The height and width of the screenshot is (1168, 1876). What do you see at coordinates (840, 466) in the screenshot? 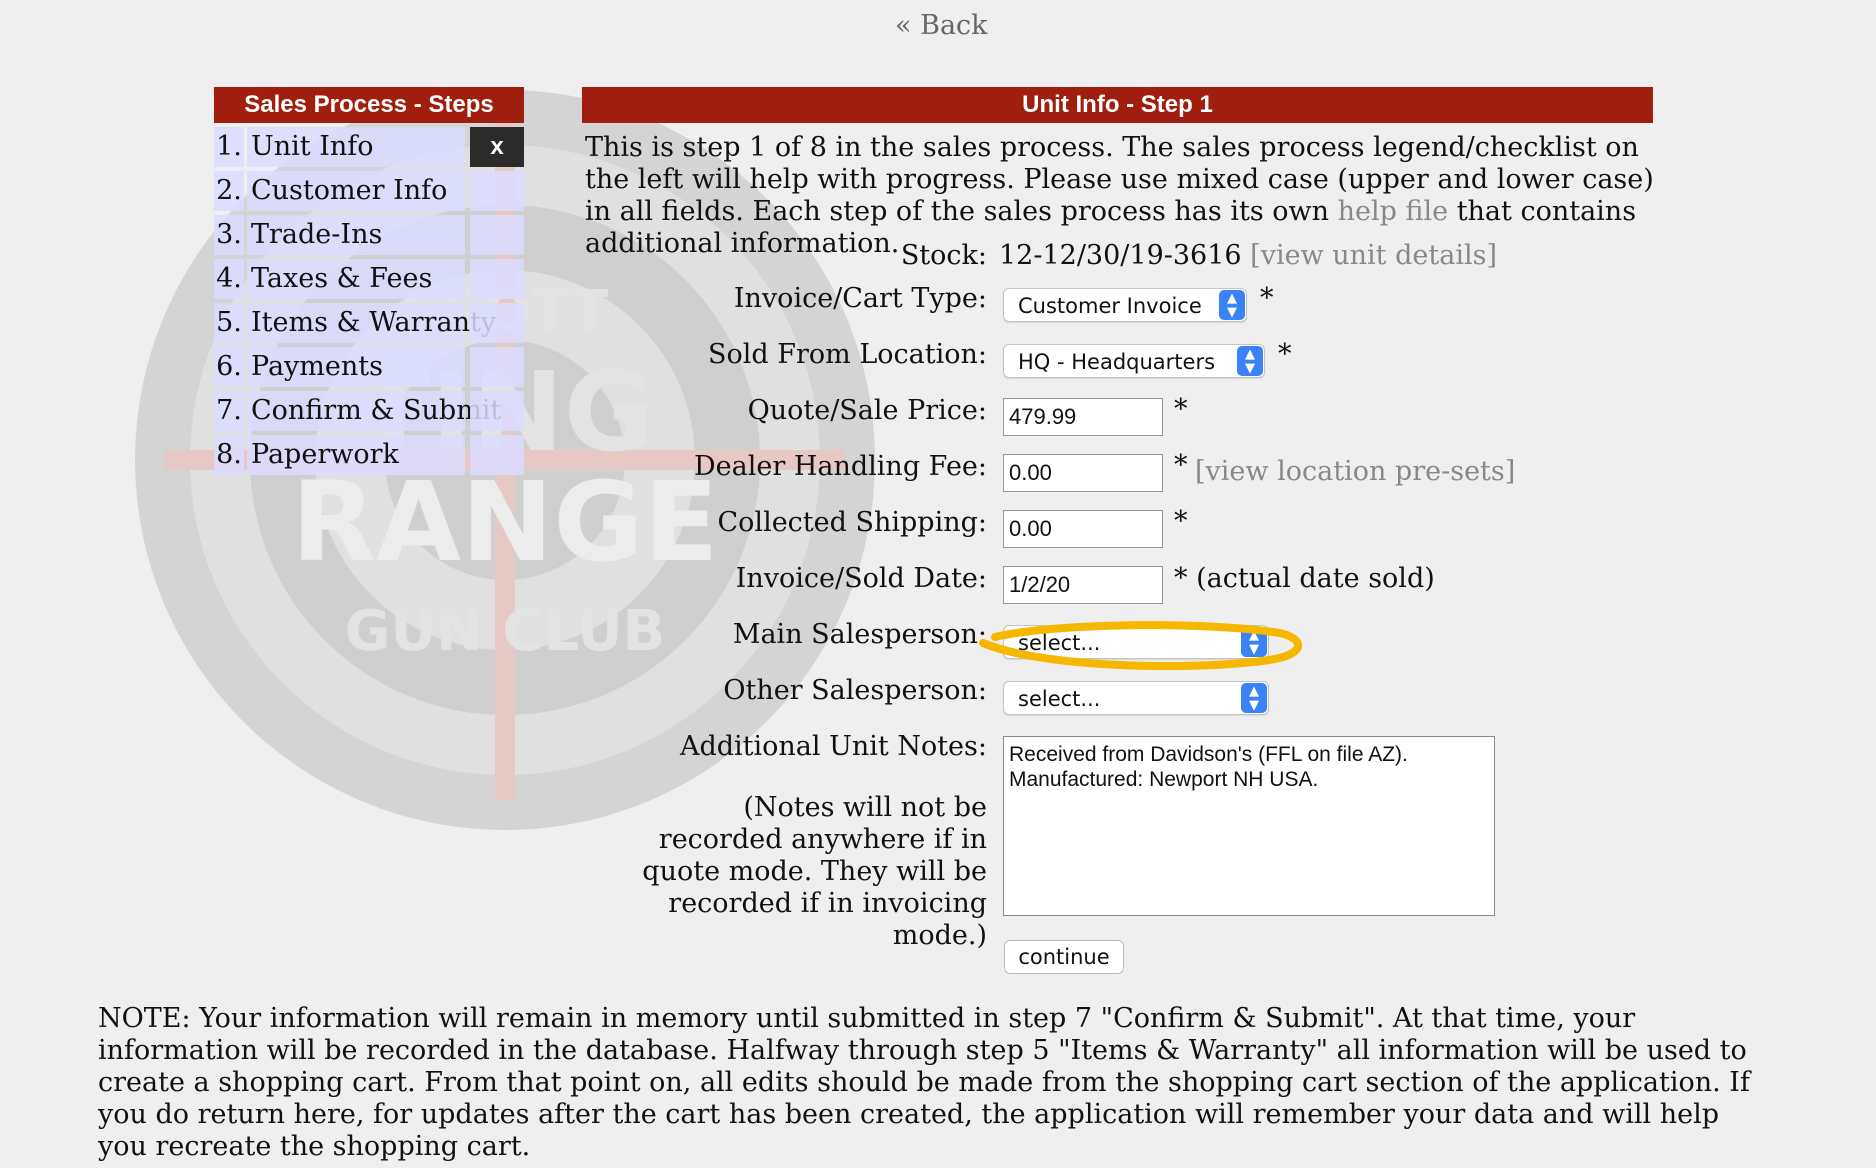
I see `handling-fee-label: Dealer Handling Fee:` at bounding box center [840, 466].